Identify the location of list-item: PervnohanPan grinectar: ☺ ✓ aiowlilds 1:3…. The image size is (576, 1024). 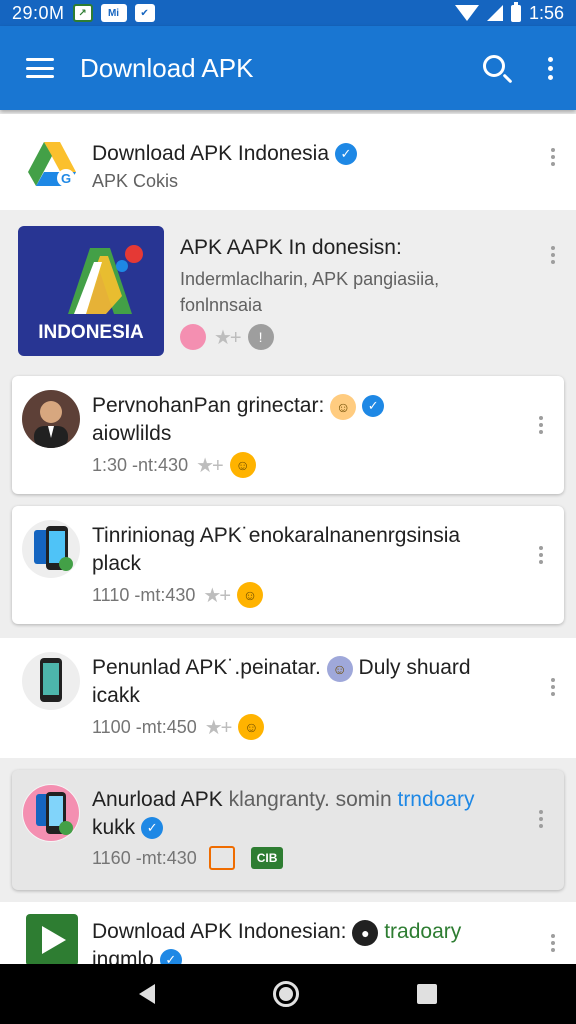
(288, 435).